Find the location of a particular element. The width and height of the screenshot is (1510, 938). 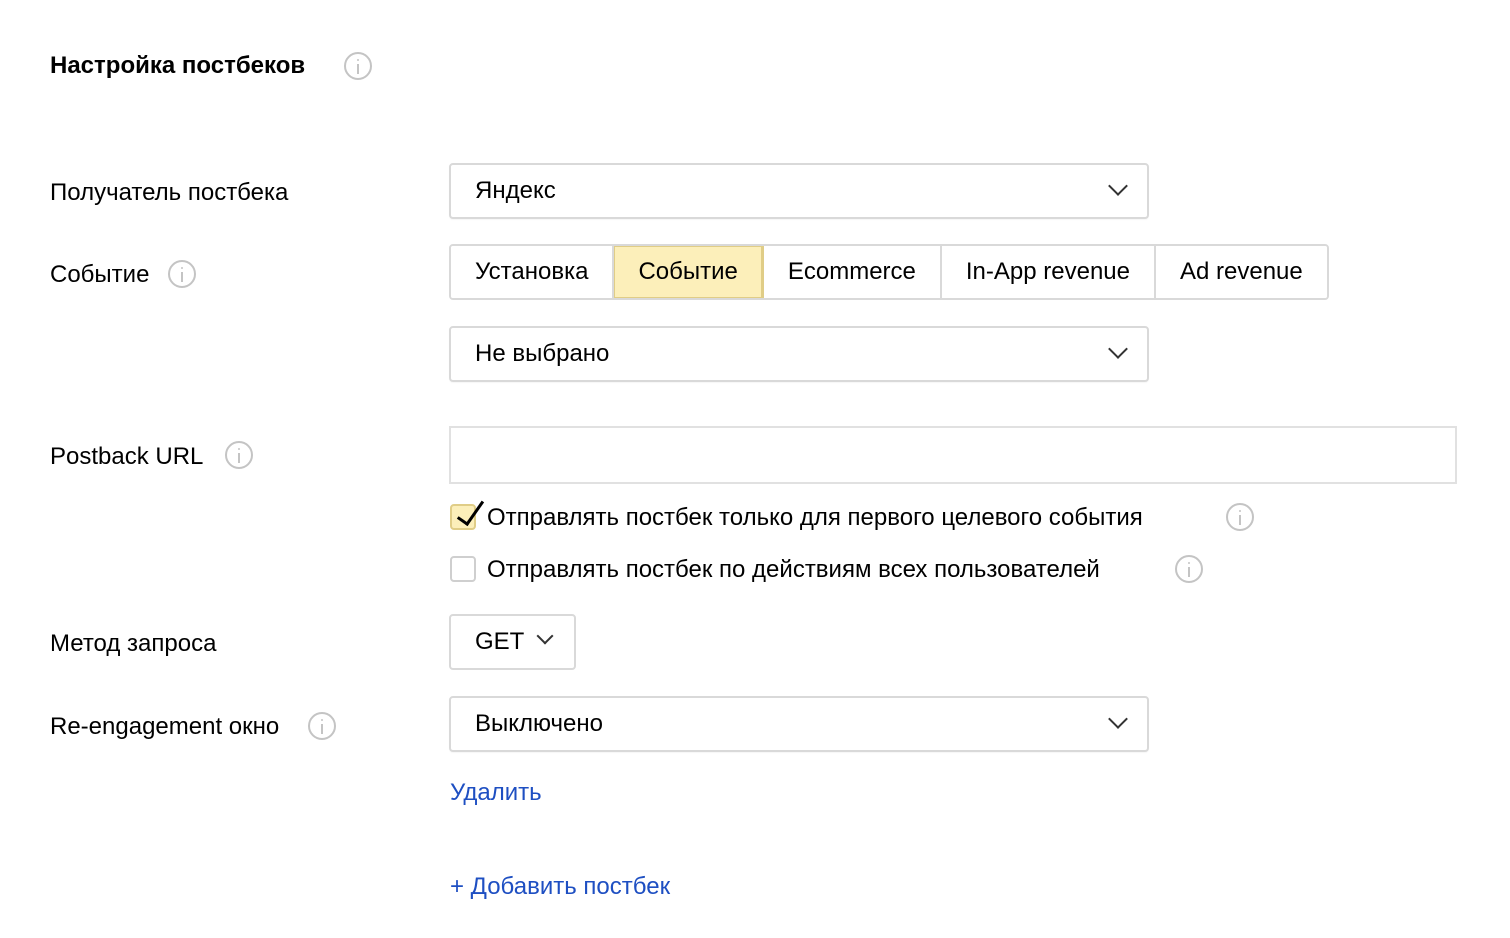

recipient-select: Яндекс is located at coordinates (799, 191).